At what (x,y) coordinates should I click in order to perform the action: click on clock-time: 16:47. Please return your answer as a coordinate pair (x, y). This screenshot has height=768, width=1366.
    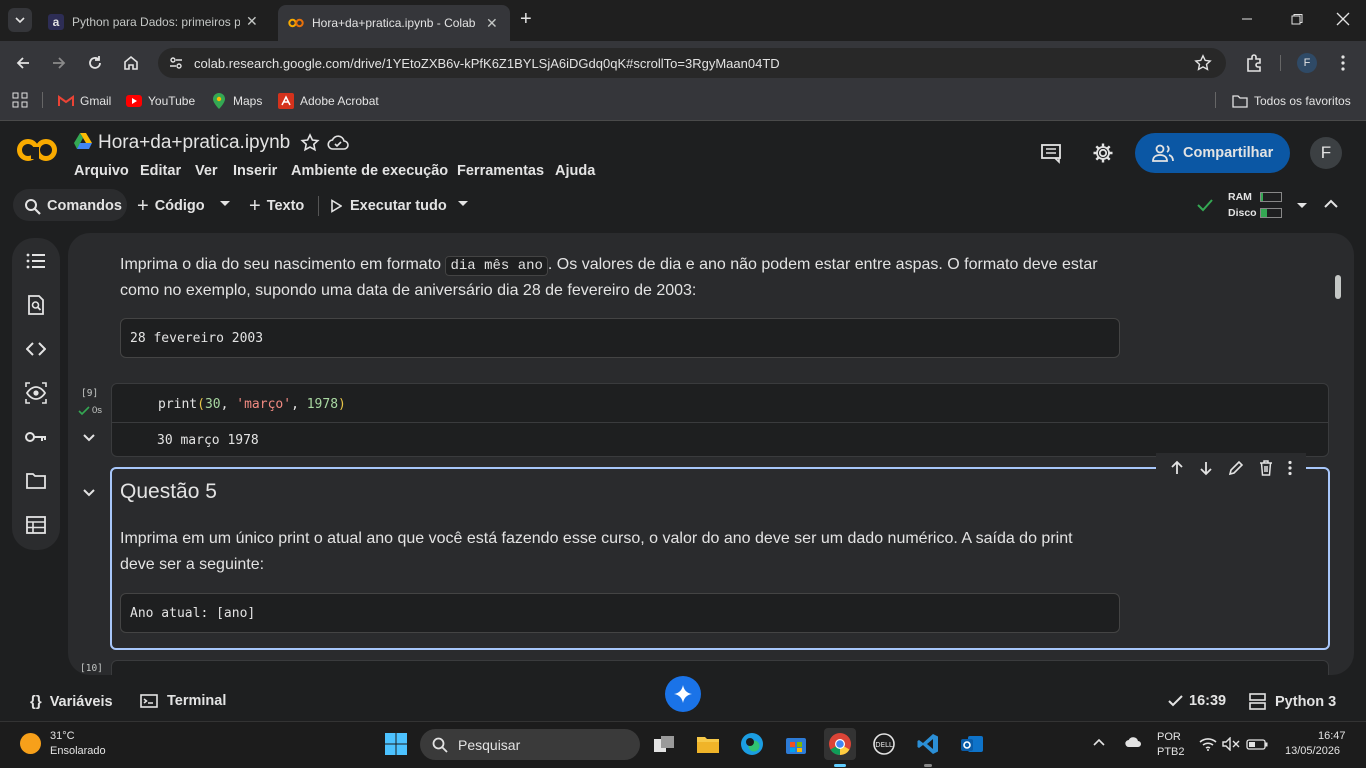
    Looking at the image, I should click on (1332, 736).